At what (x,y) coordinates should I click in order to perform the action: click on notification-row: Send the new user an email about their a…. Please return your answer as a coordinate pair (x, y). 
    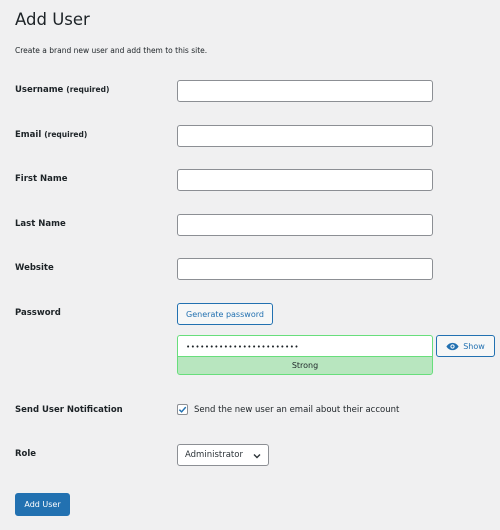
    Looking at the image, I should click on (288, 409).